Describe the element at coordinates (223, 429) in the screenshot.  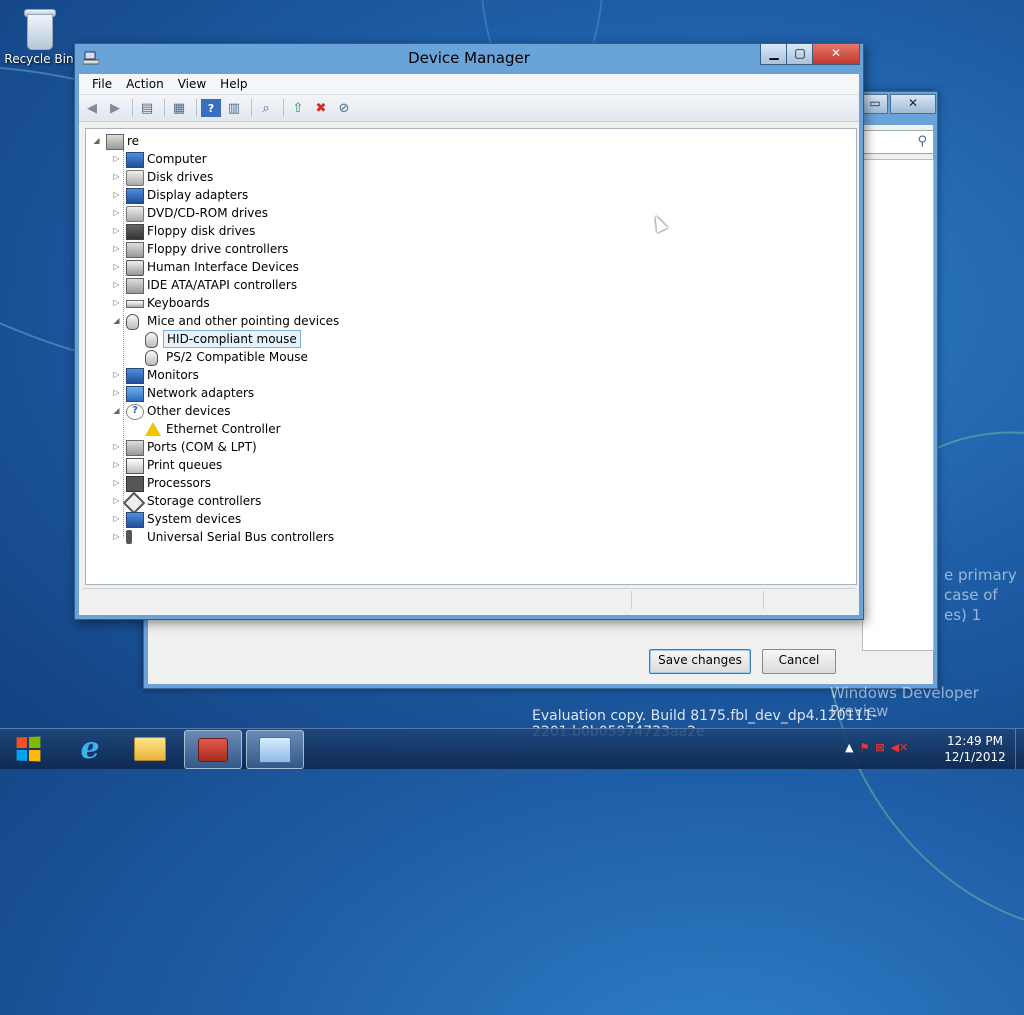
I see `tree-device-ethernet-controller-label: Ethernet Controller` at that location.